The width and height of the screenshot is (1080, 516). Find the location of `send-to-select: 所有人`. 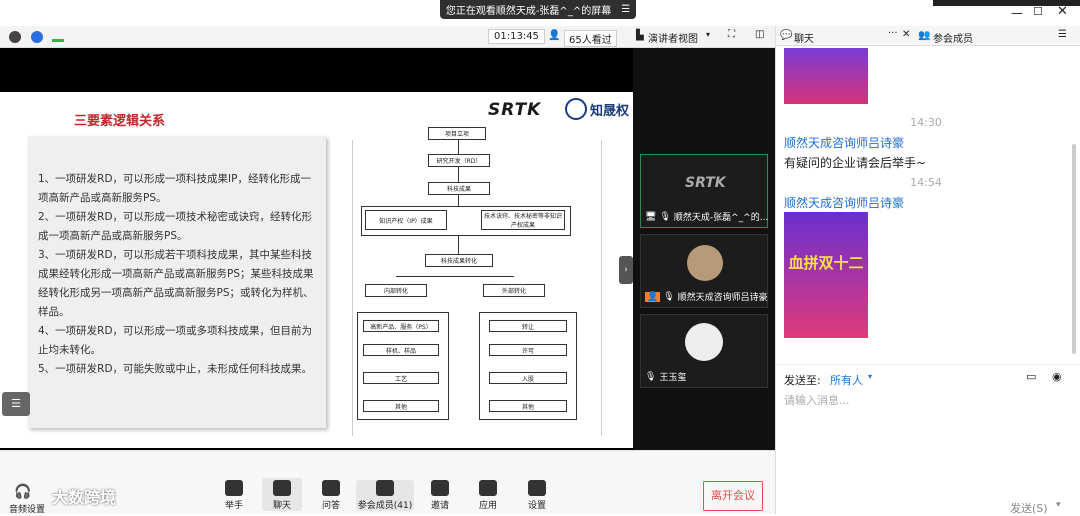

send-to-select: 所有人 is located at coordinates (846, 380).